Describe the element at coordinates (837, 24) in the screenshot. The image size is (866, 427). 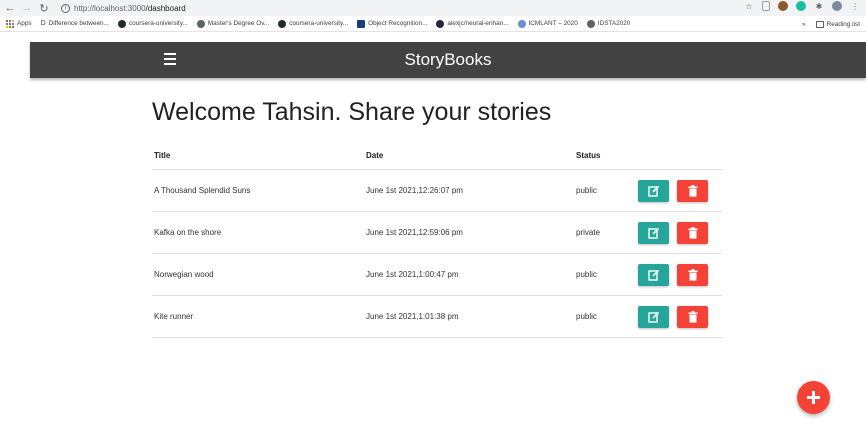
I see `reading-list-button: Reading list` at that location.